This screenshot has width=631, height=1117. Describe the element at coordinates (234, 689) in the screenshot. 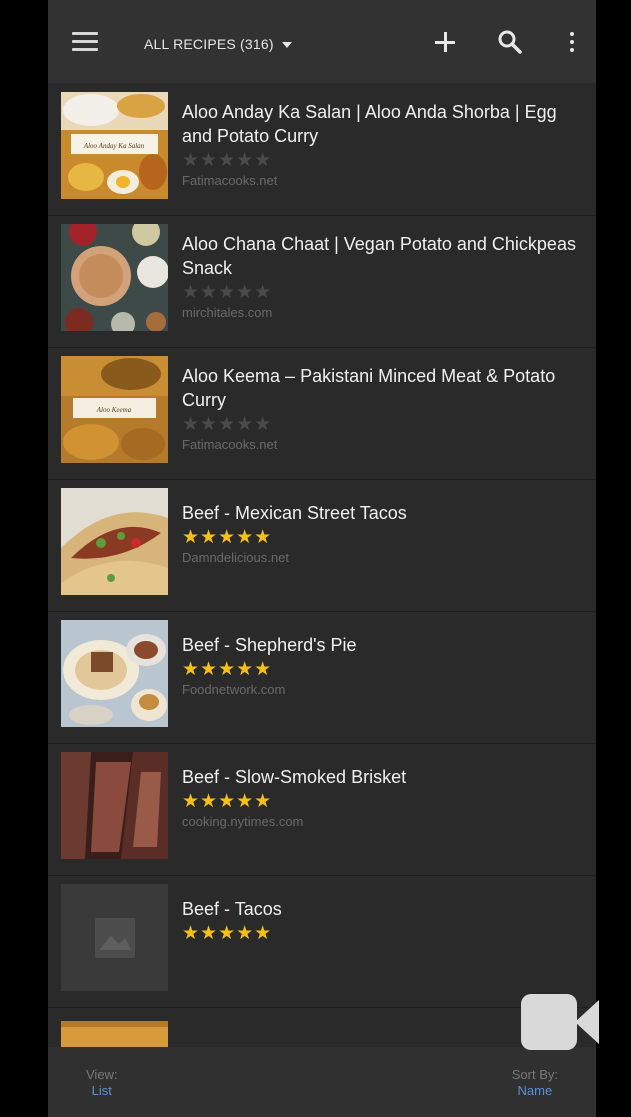

I see `recipe-source: Foodnetwork.com` at that location.